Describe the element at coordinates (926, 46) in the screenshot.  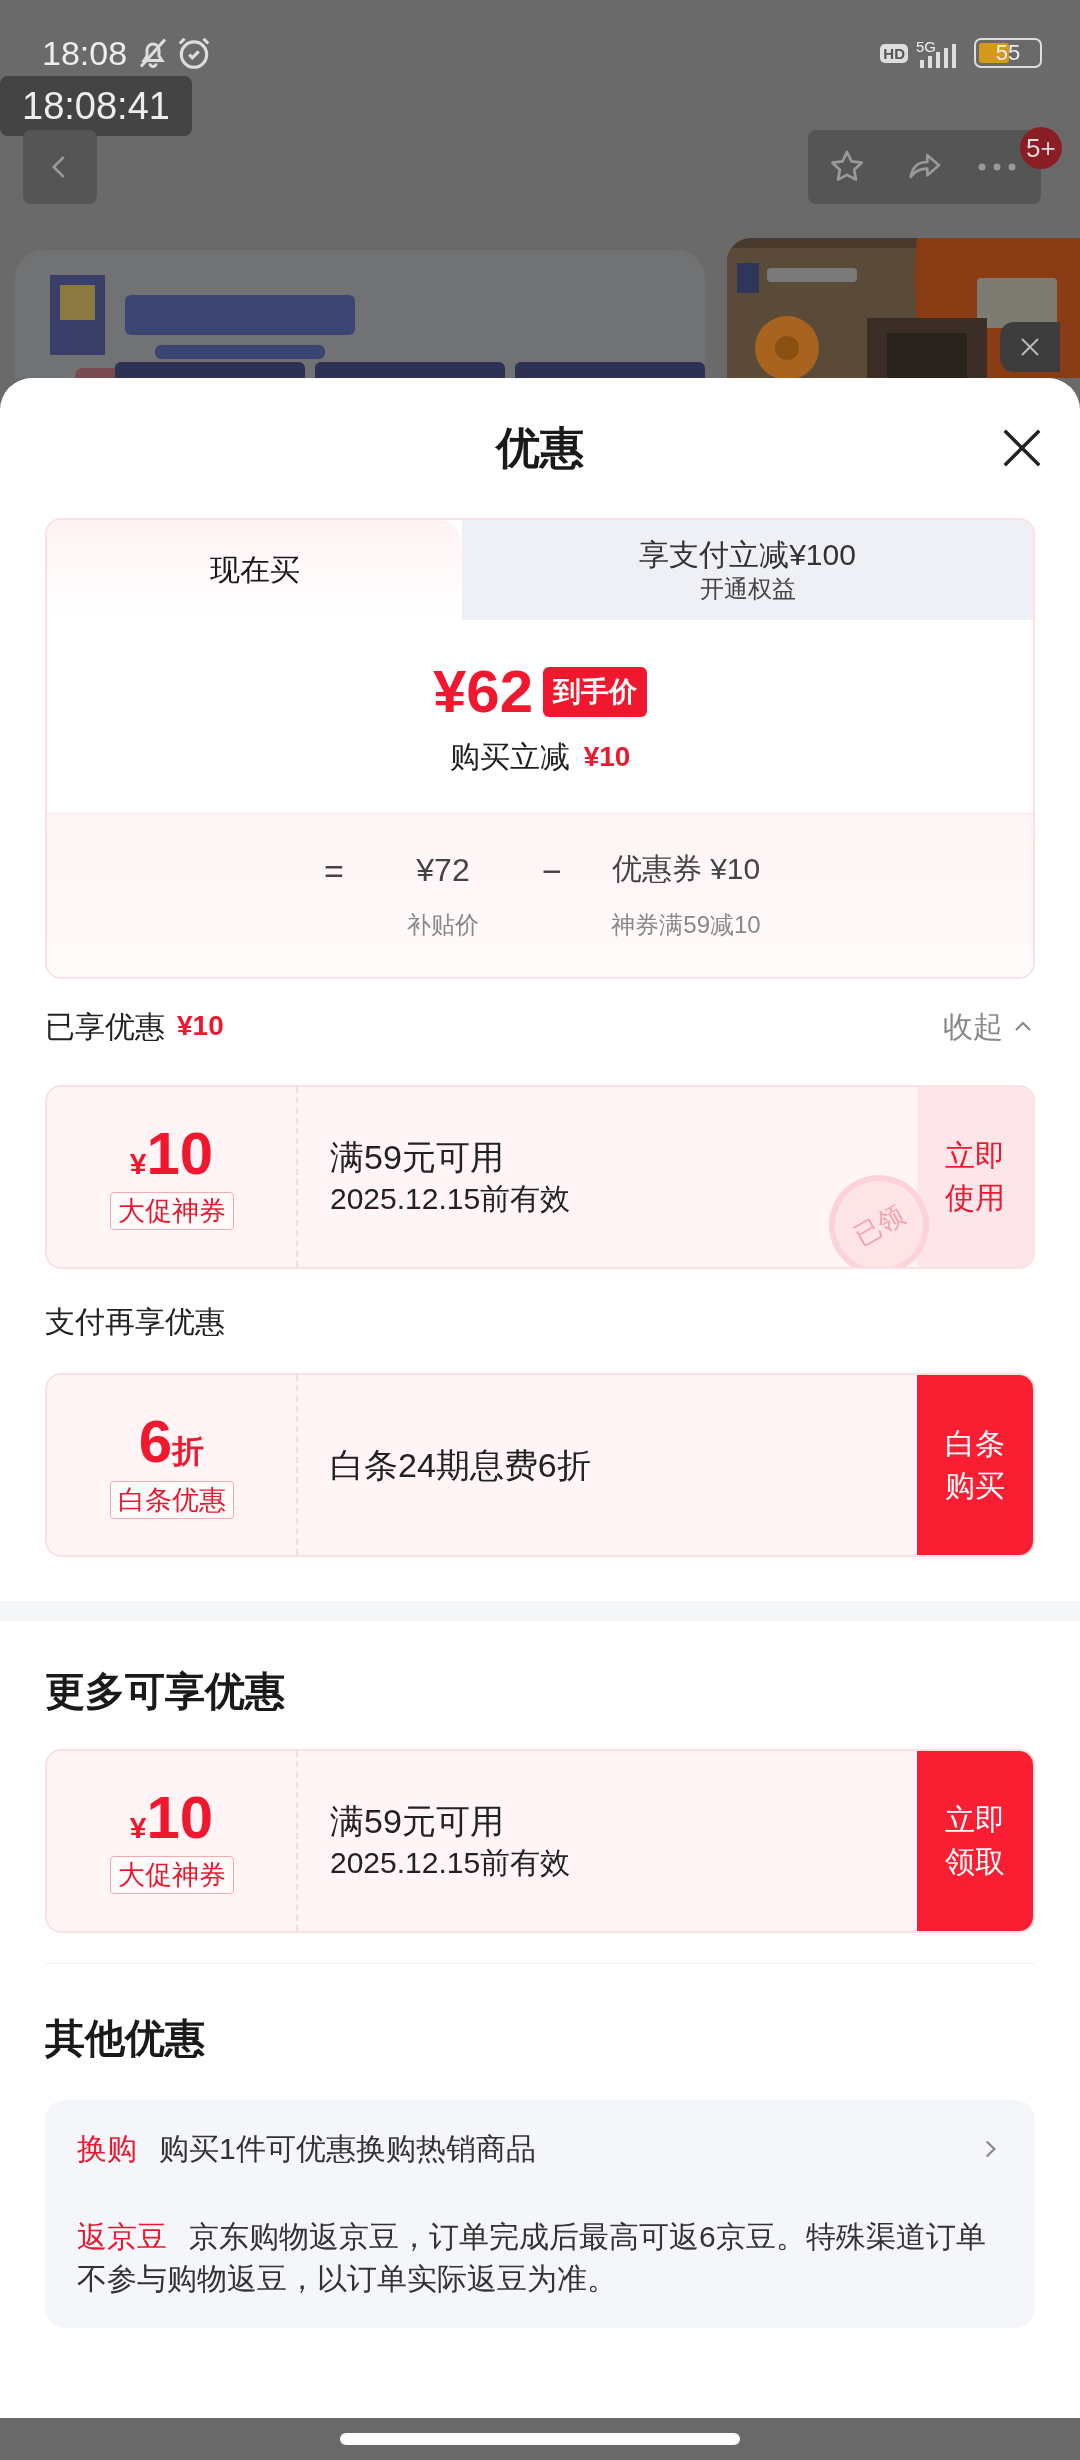
I see `network-label: 5G` at that location.